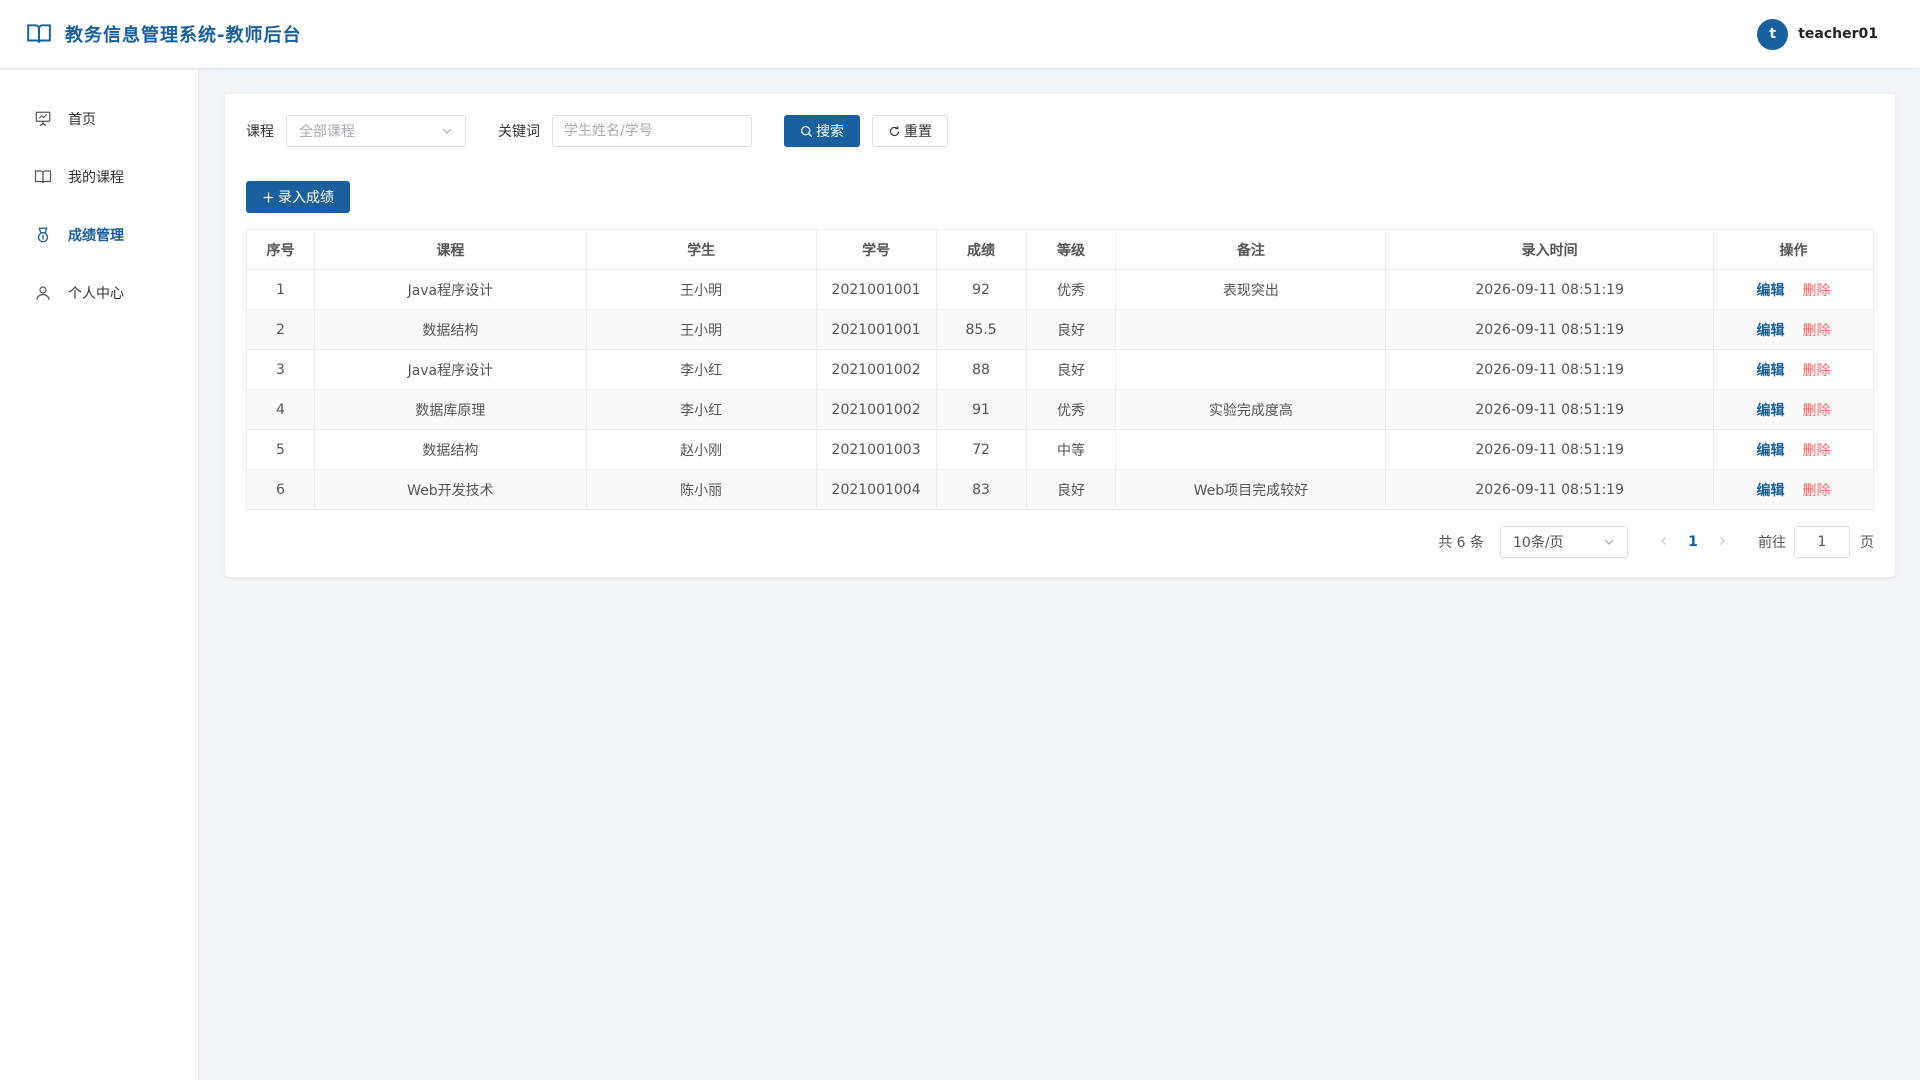 This screenshot has width=1920, height=1080. What do you see at coordinates (280, 329) in the screenshot?
I see `cell-no: 2` at bounding box center [280, 329].